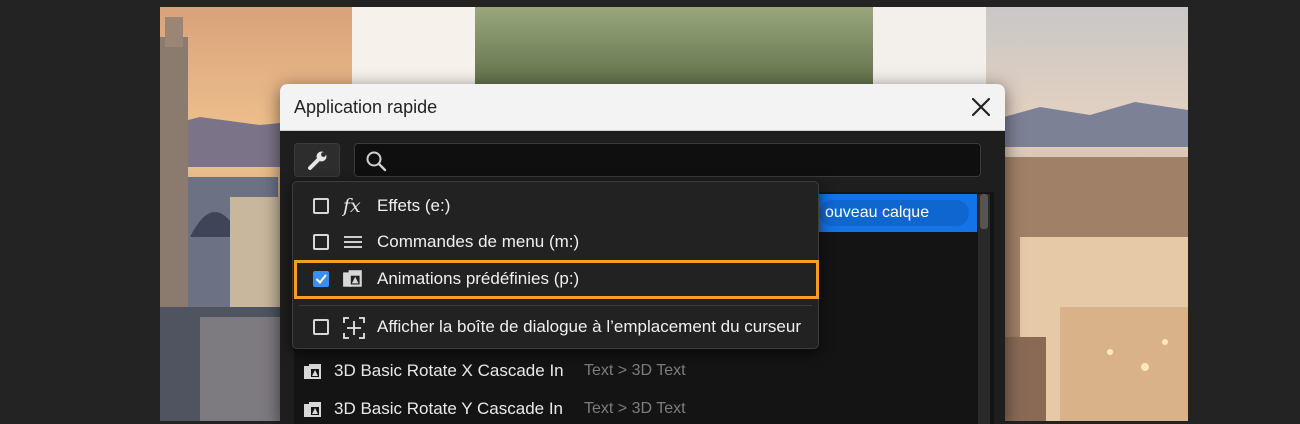  What do you see at coordinates (894, 213) in the screenshot?
I see `selected-result-label: ouveau calque` at bounding box center [894, 213].